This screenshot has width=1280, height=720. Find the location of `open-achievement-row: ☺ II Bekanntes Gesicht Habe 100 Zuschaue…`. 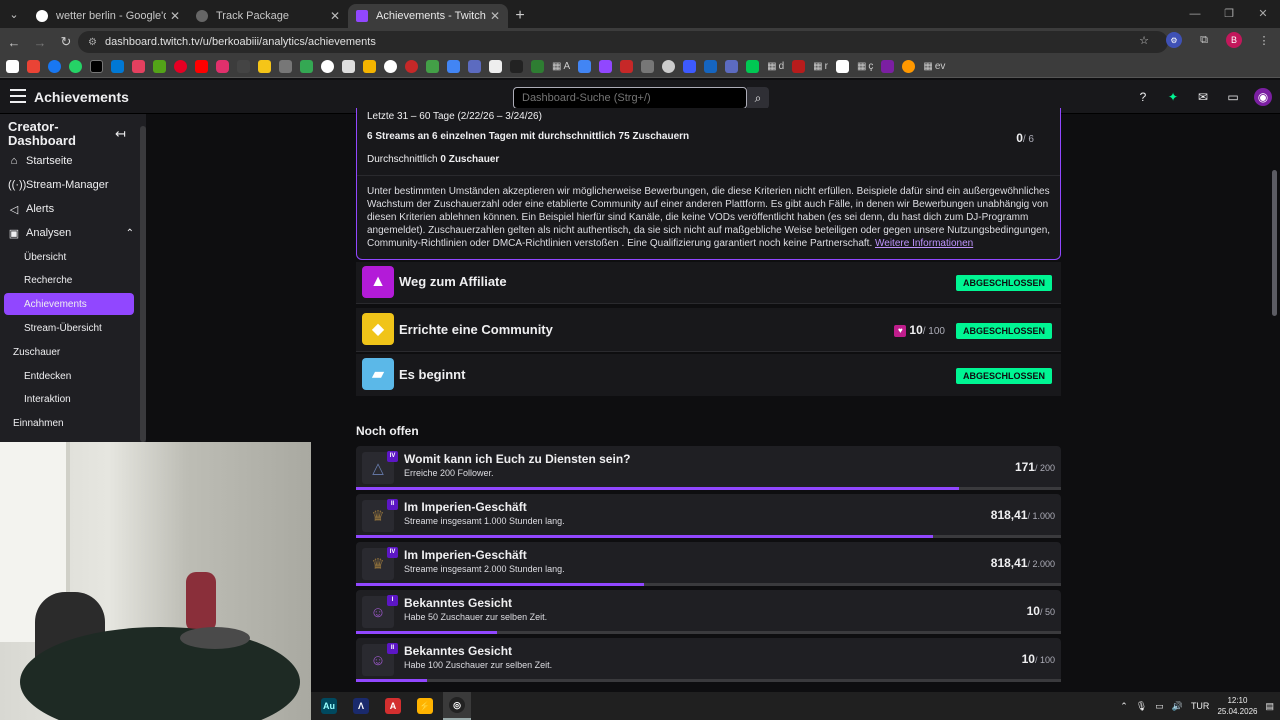

open-achievement-row: ☺ II Bekanntes Gesicht Habe 100 Zuschaue… is located at coordinates (708, 660).